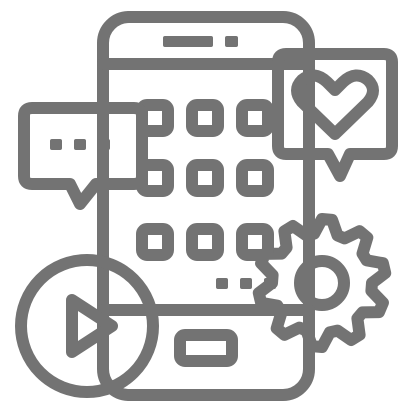  What do you see at coordinates (206, 348) in the screenshot?
I see `home-button` at bounding box center [206, 348].